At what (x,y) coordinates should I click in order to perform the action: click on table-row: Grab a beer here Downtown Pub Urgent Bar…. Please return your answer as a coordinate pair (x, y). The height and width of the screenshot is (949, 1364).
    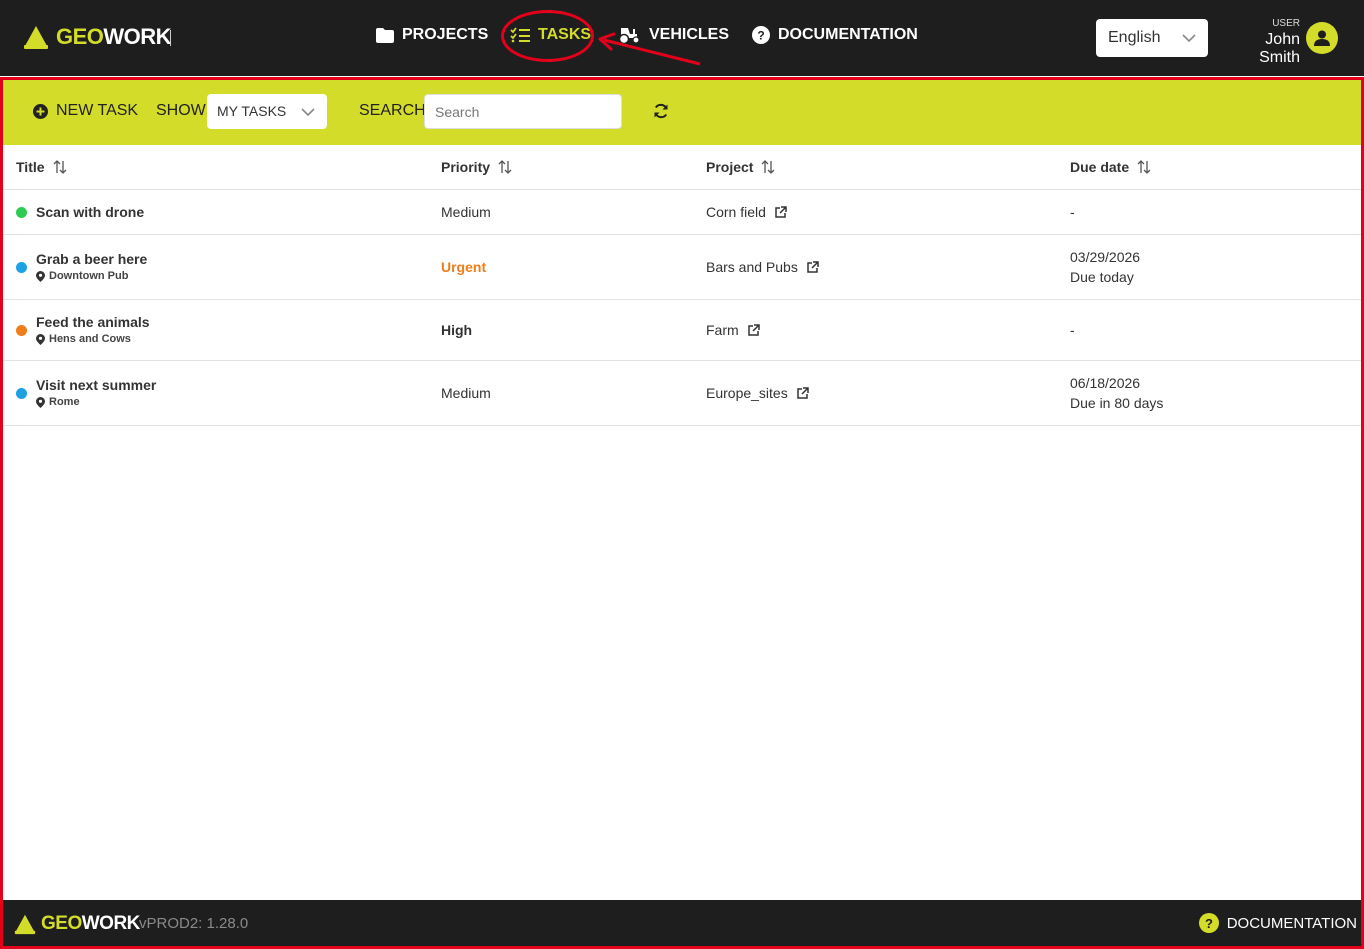
    Looking at the image, I should click on (682, 267).